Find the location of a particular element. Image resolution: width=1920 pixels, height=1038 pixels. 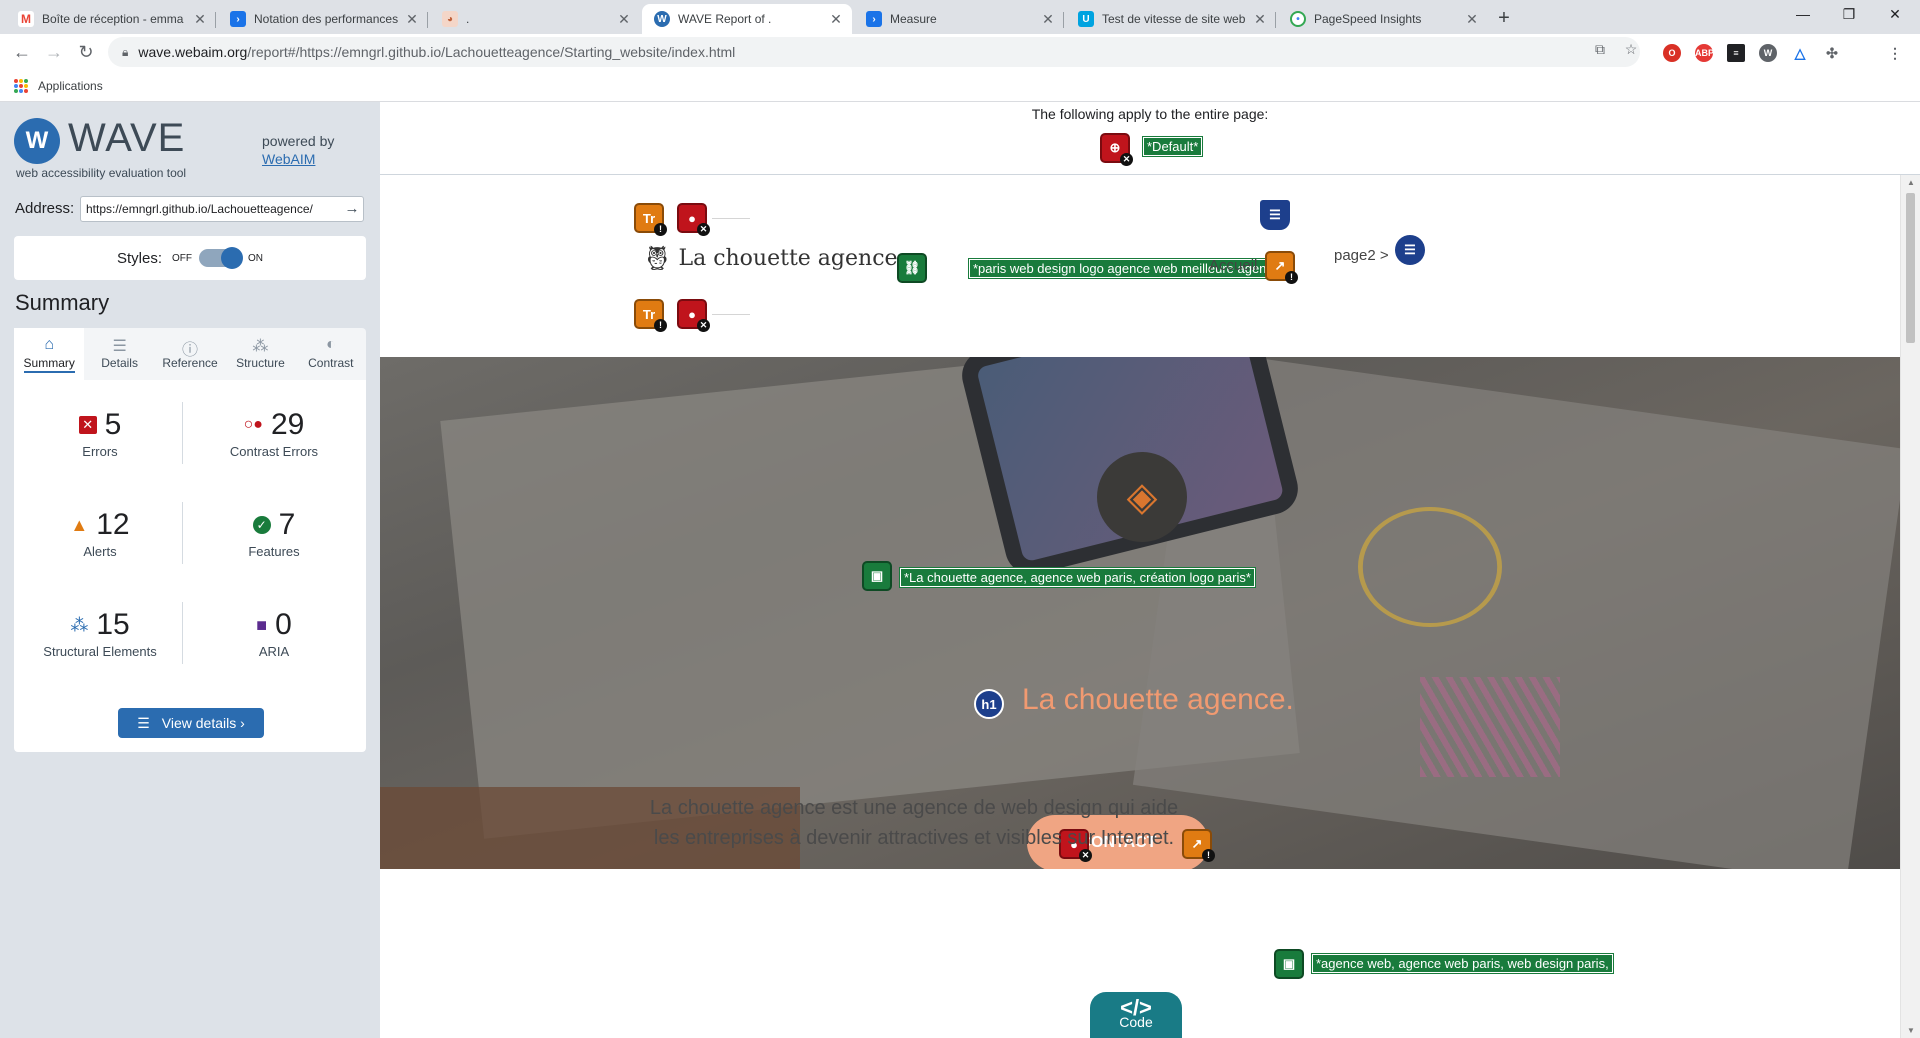

tab-reference: ⓘ Reference is located at coordinates (190, 354).